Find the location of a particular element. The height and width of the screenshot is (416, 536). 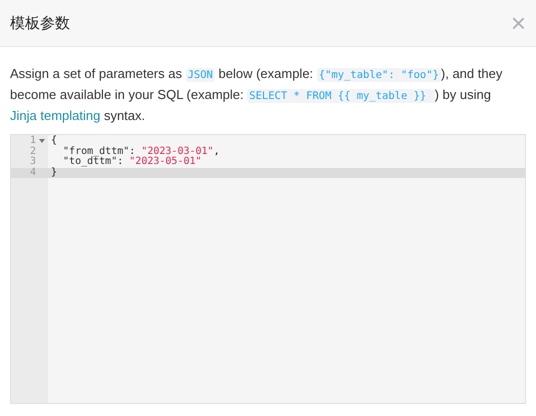

line-number: 1 is located at coordinates (29, 141).